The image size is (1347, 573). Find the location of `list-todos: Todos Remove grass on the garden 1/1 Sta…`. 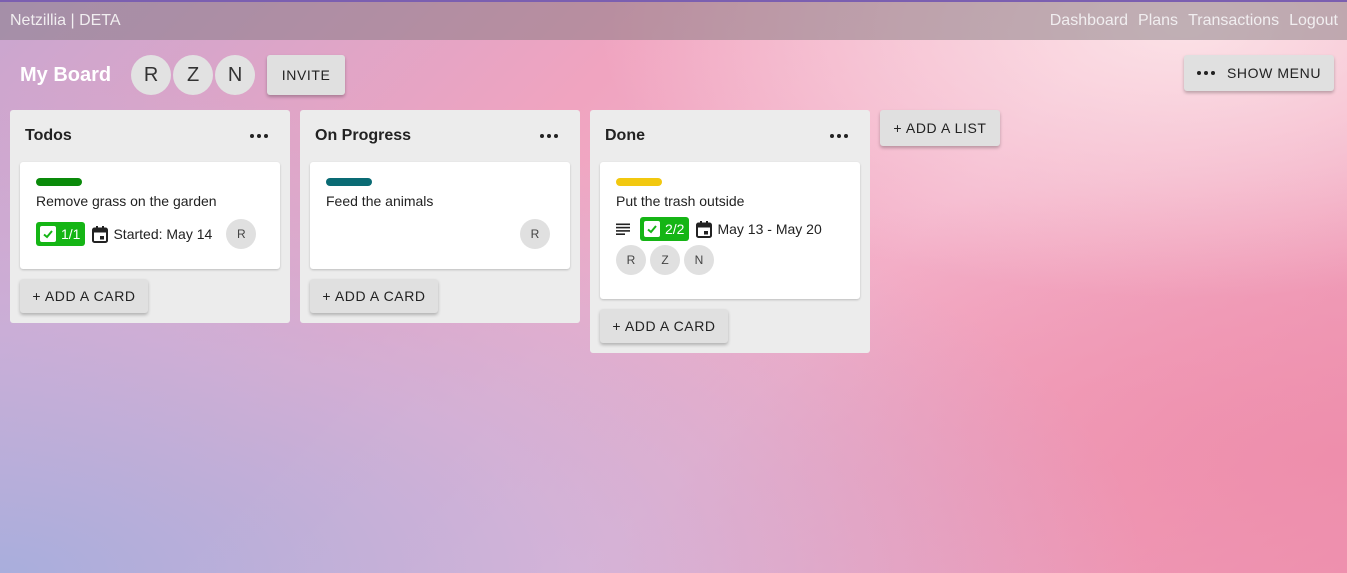

list-todos: Todos Remove grass on the garden 1/1 Sta… is located at coordinates (150, 216).